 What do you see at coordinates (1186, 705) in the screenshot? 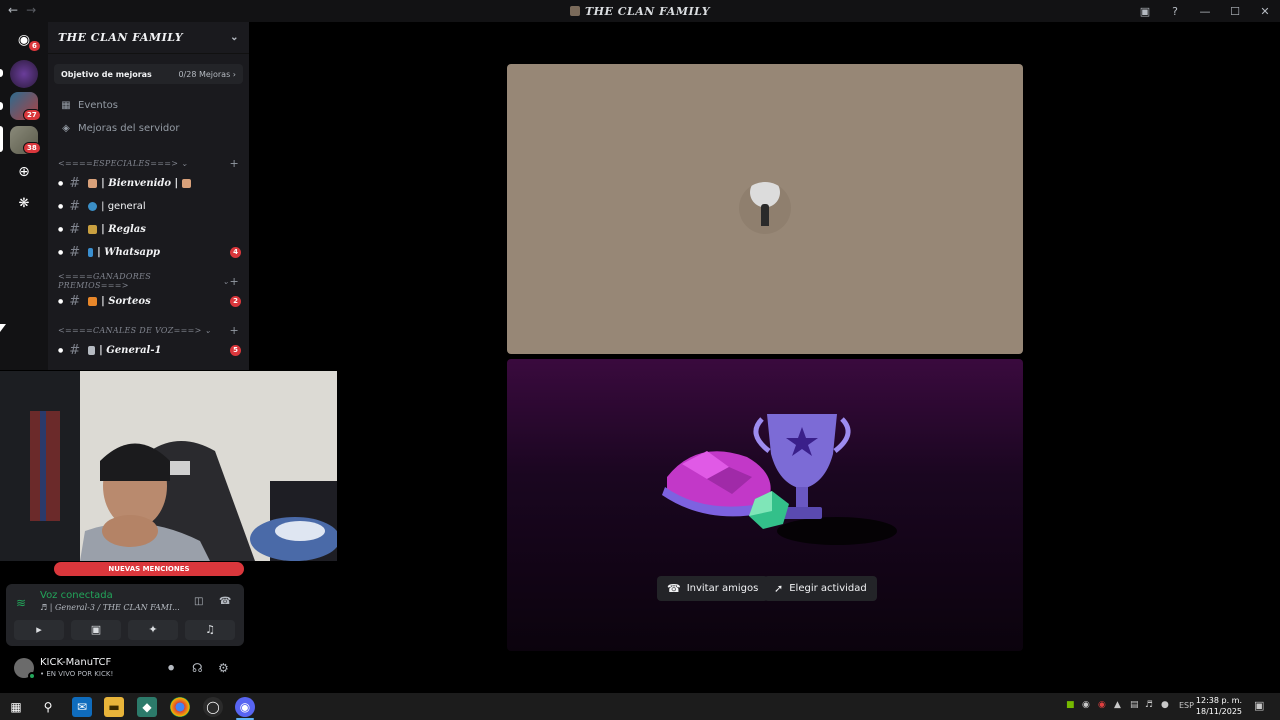
I see `language-indicator: ESP` at bounding box center [1186, 705].